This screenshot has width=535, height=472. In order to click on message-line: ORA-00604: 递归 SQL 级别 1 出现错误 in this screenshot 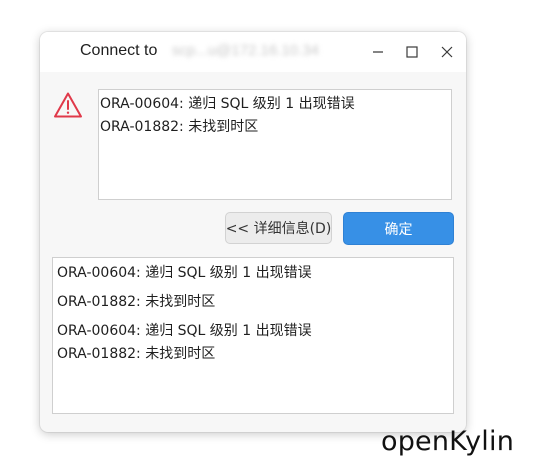, I will do `click(227, 104)`.